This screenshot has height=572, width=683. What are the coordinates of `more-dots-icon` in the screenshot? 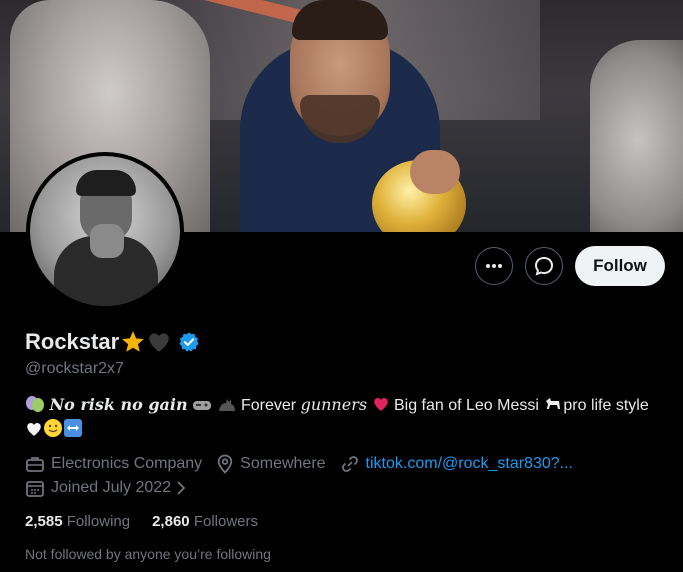 It's located at (494, 266).